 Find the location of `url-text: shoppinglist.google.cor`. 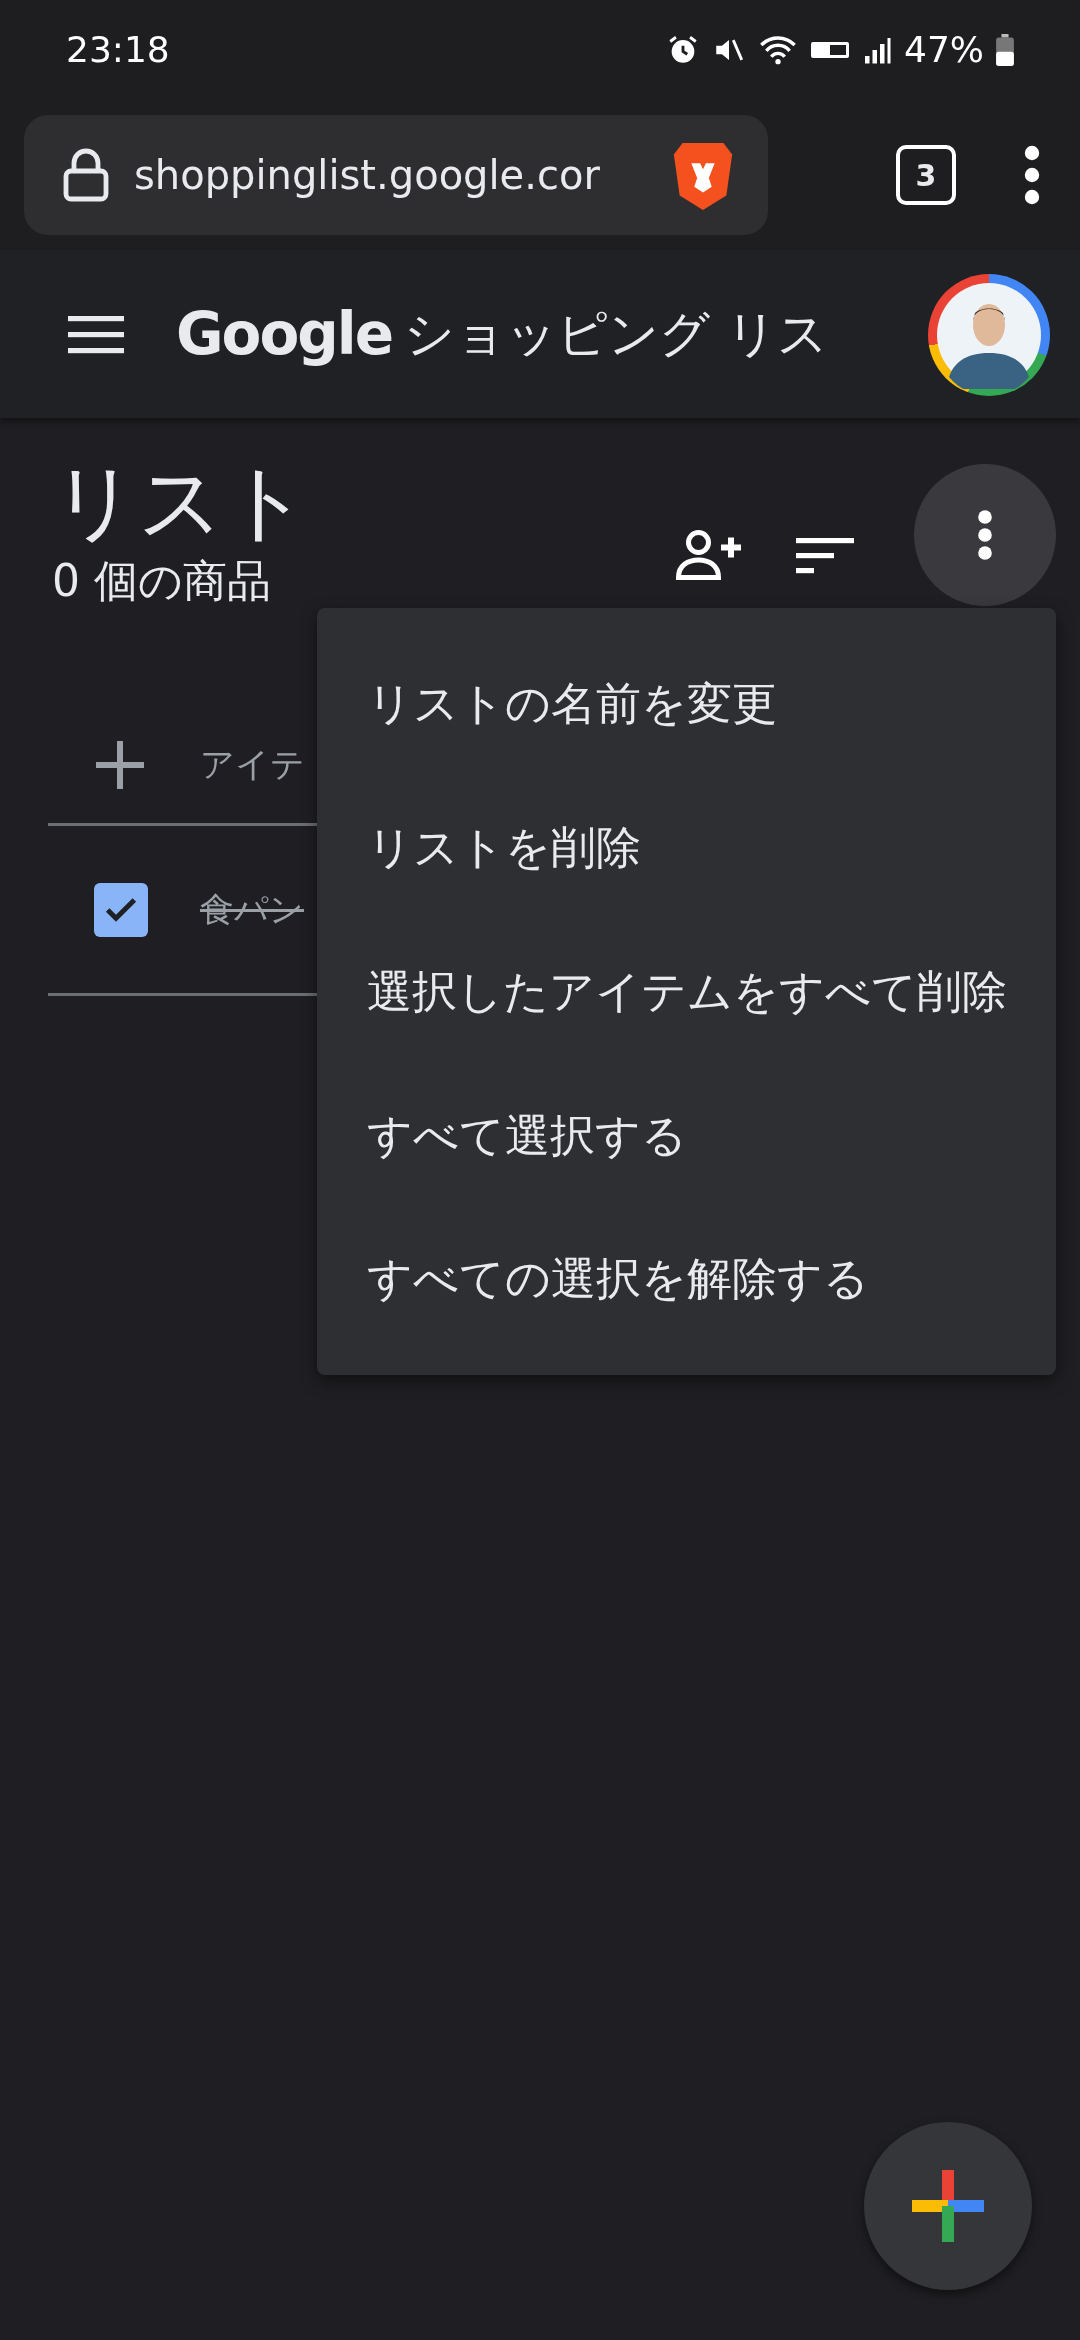

url-text: shoppinglist.google.cor is located at coordinates (367, 175).